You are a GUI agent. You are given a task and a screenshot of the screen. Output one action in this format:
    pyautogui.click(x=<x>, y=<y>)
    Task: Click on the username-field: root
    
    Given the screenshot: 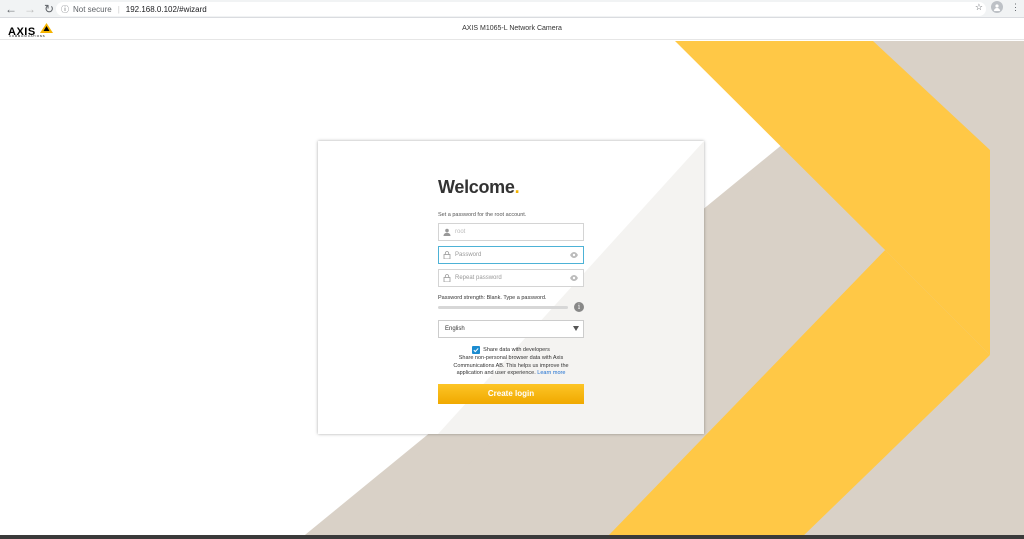 What is the action you would take?
    pyautogui.click(x=511, y=232)
    